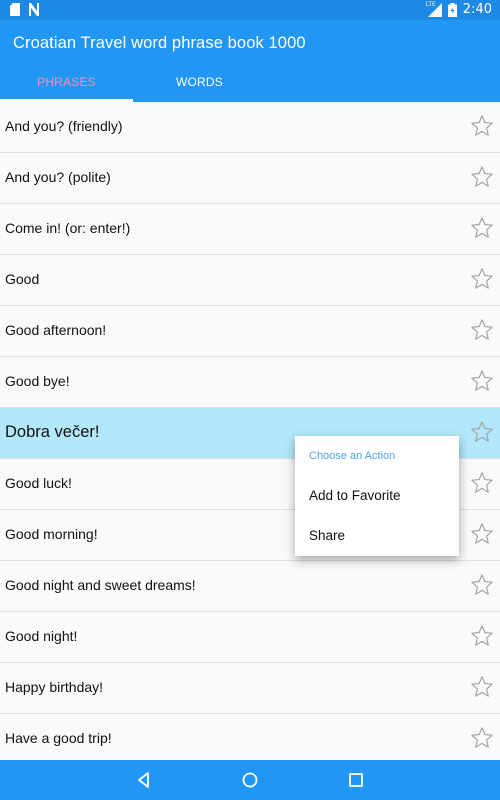 This screenshot has width=500, height=800. I want to click on app-title: Croatian Travel word phrase book 1000, so click(159, 43).